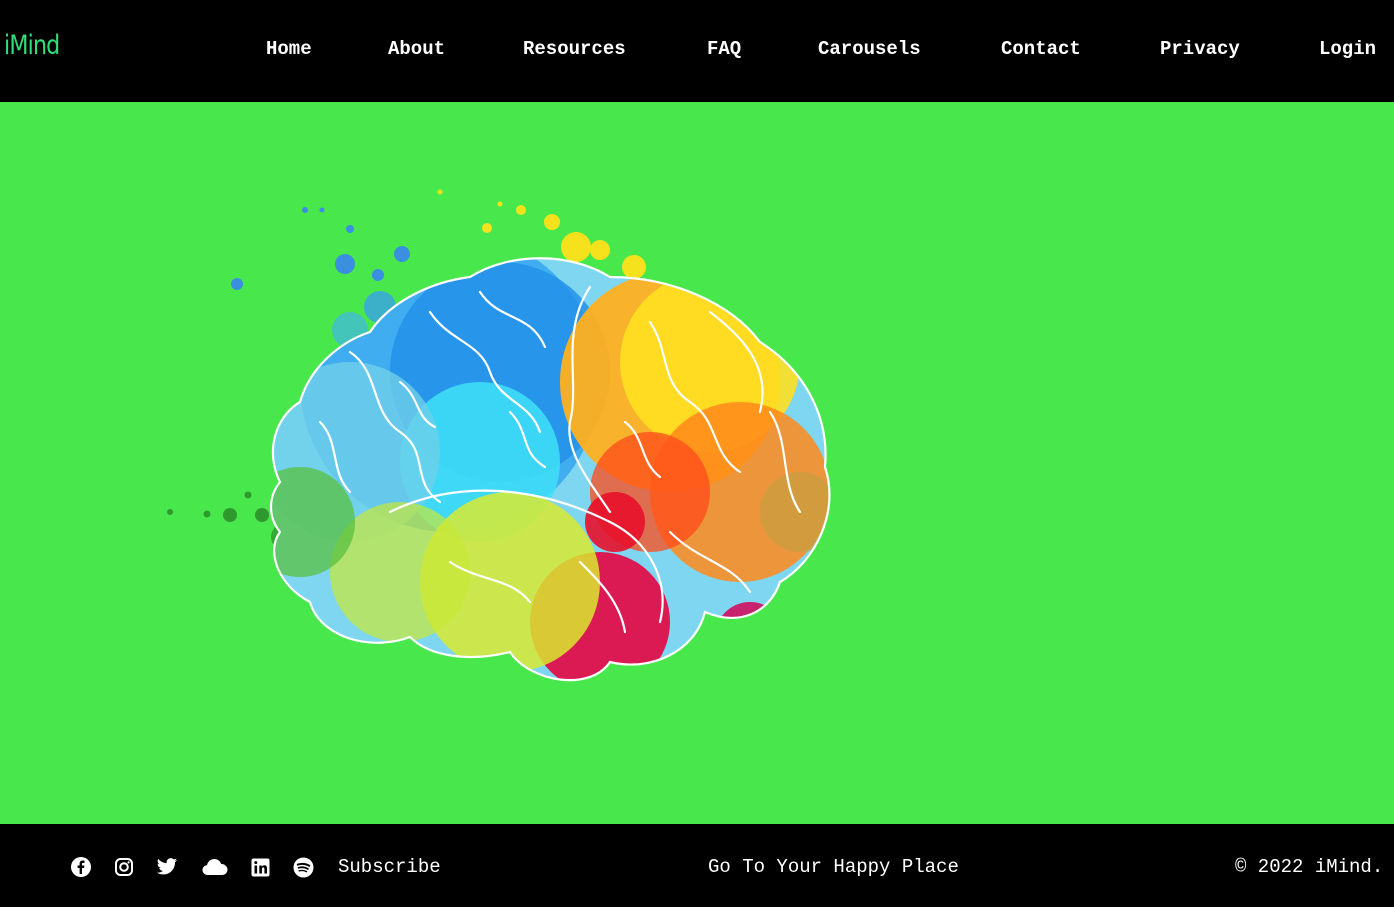 This screenshot has width=1394, height=907. I want to click on linkedin-icon, so click(260, 867).